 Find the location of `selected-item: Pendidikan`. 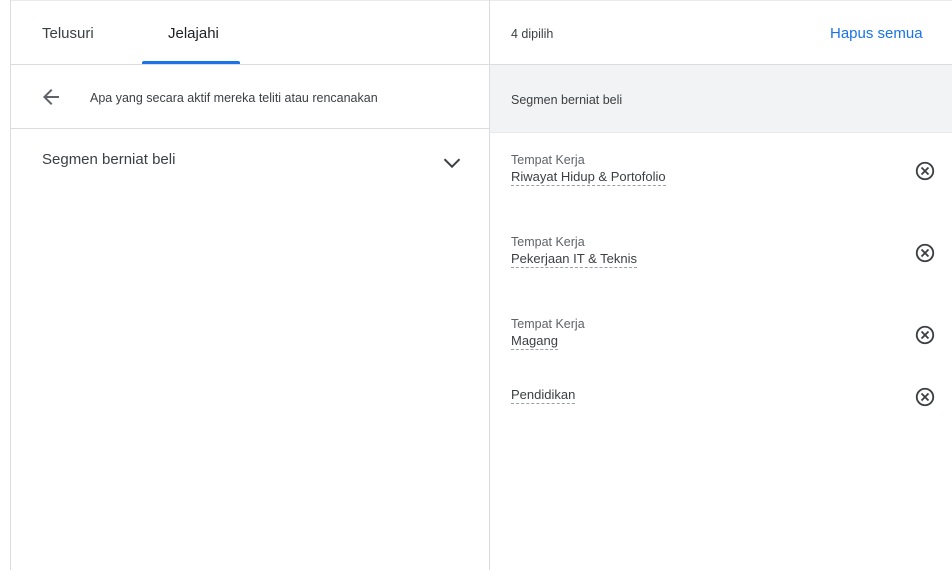

selected-item: Pendidikan is located at coordinates (721, 411).